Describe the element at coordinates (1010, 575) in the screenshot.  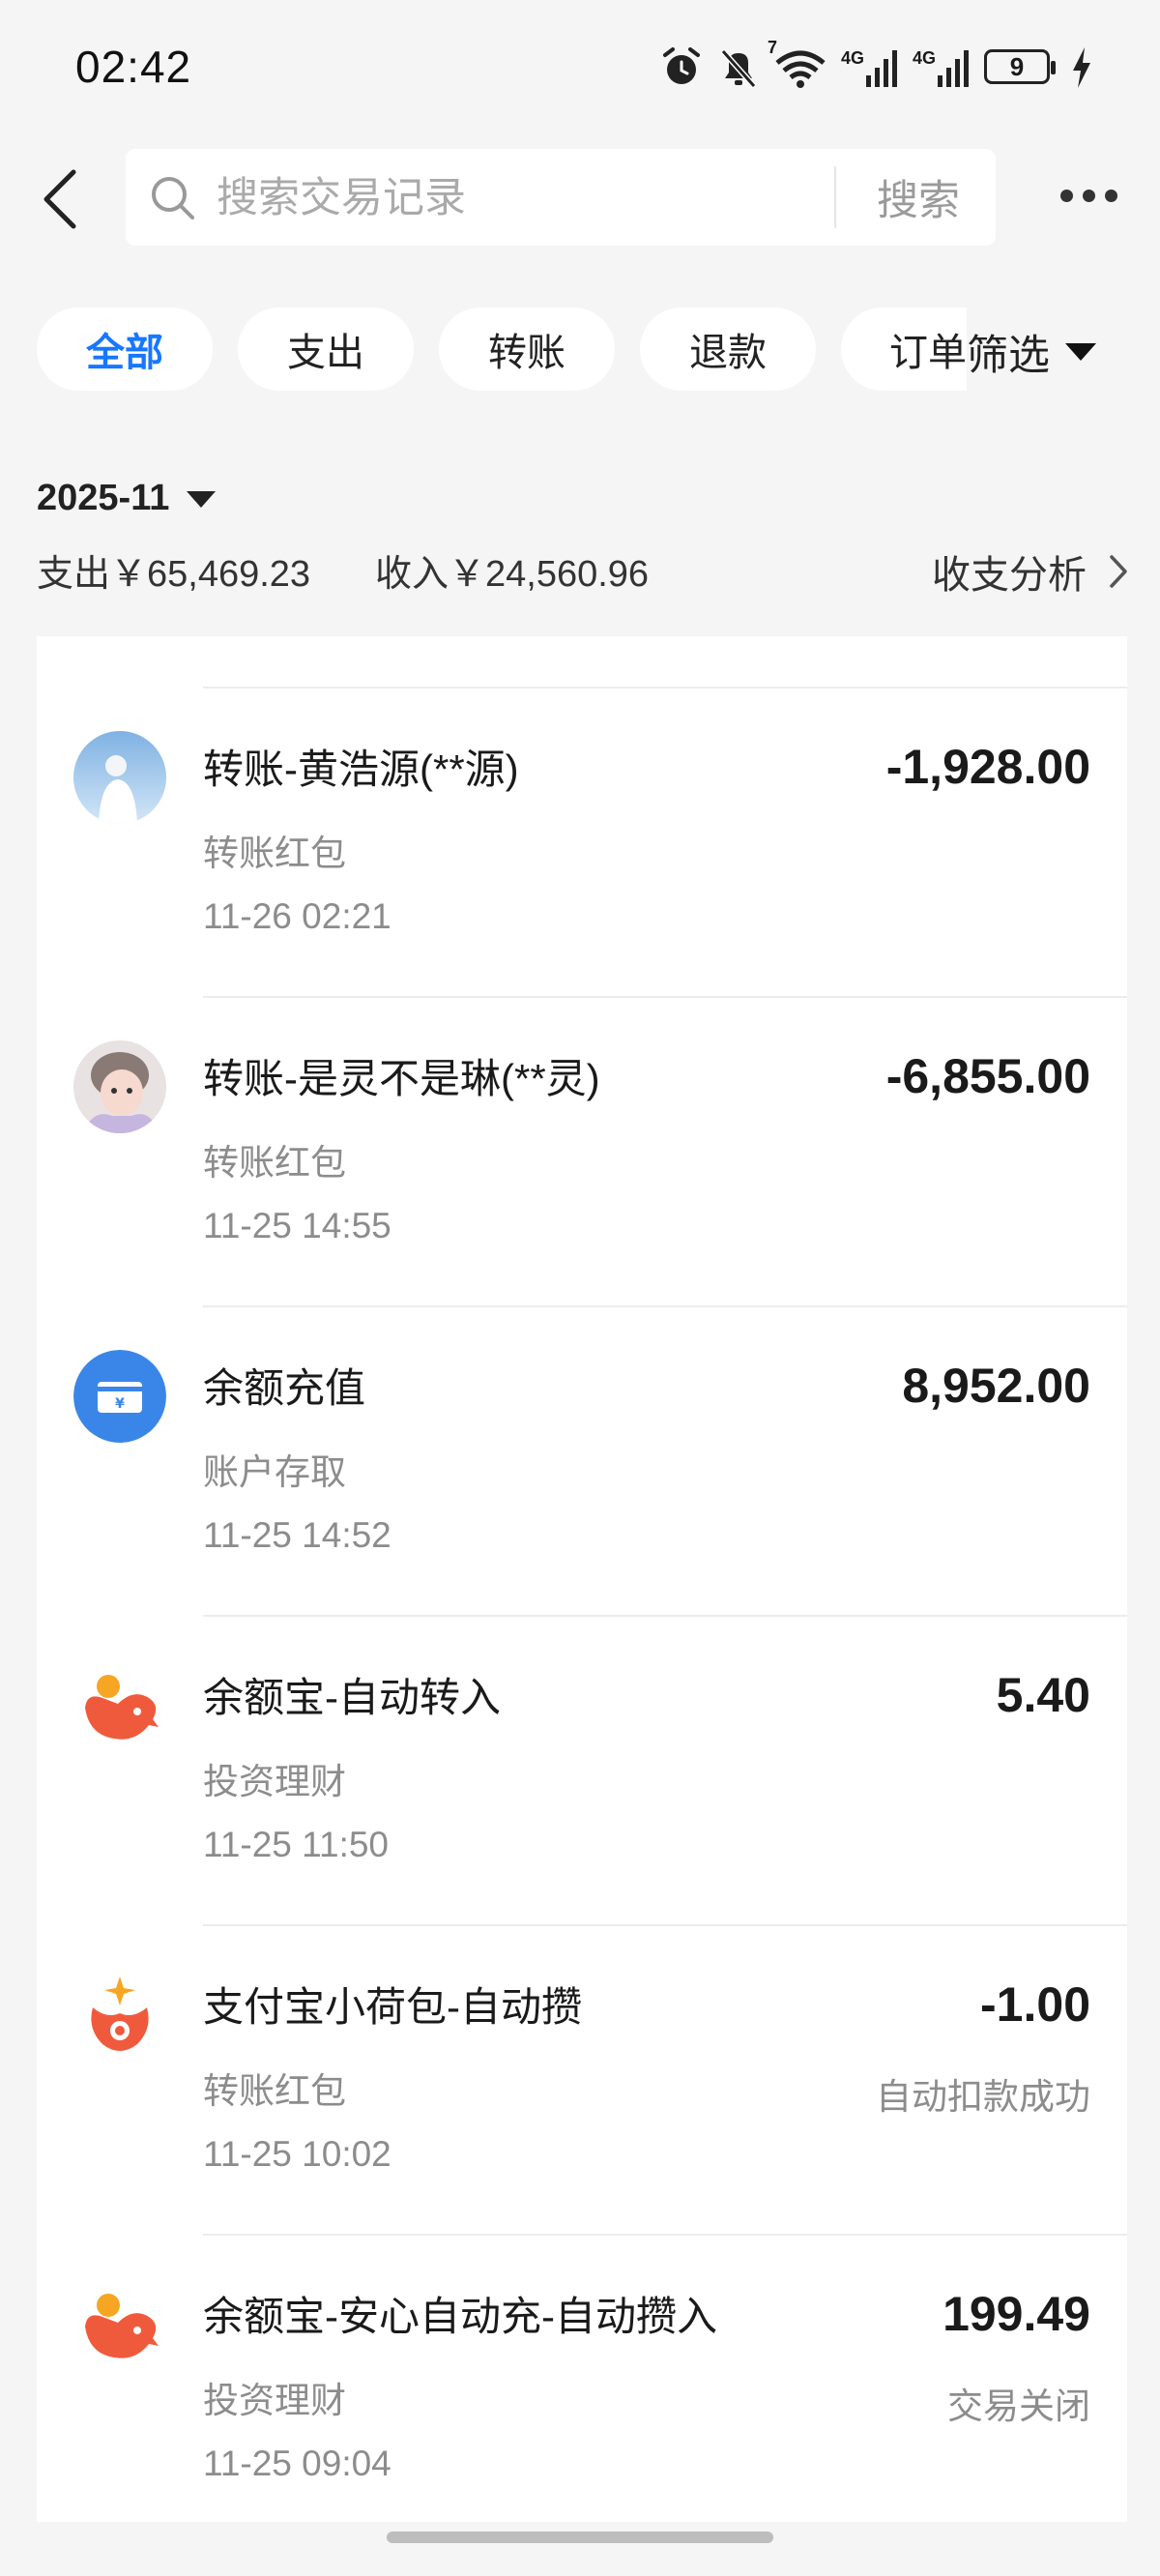
I see `analysis-label: 收支分析` at that location.